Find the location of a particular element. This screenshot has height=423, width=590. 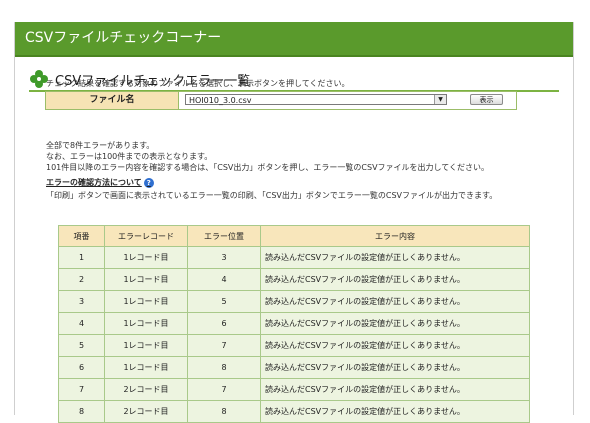

table-row: 6 1レコード目 8 読み込んだCSVファイルの設定値が正しくありません。 is located at coordinates (294, 367).